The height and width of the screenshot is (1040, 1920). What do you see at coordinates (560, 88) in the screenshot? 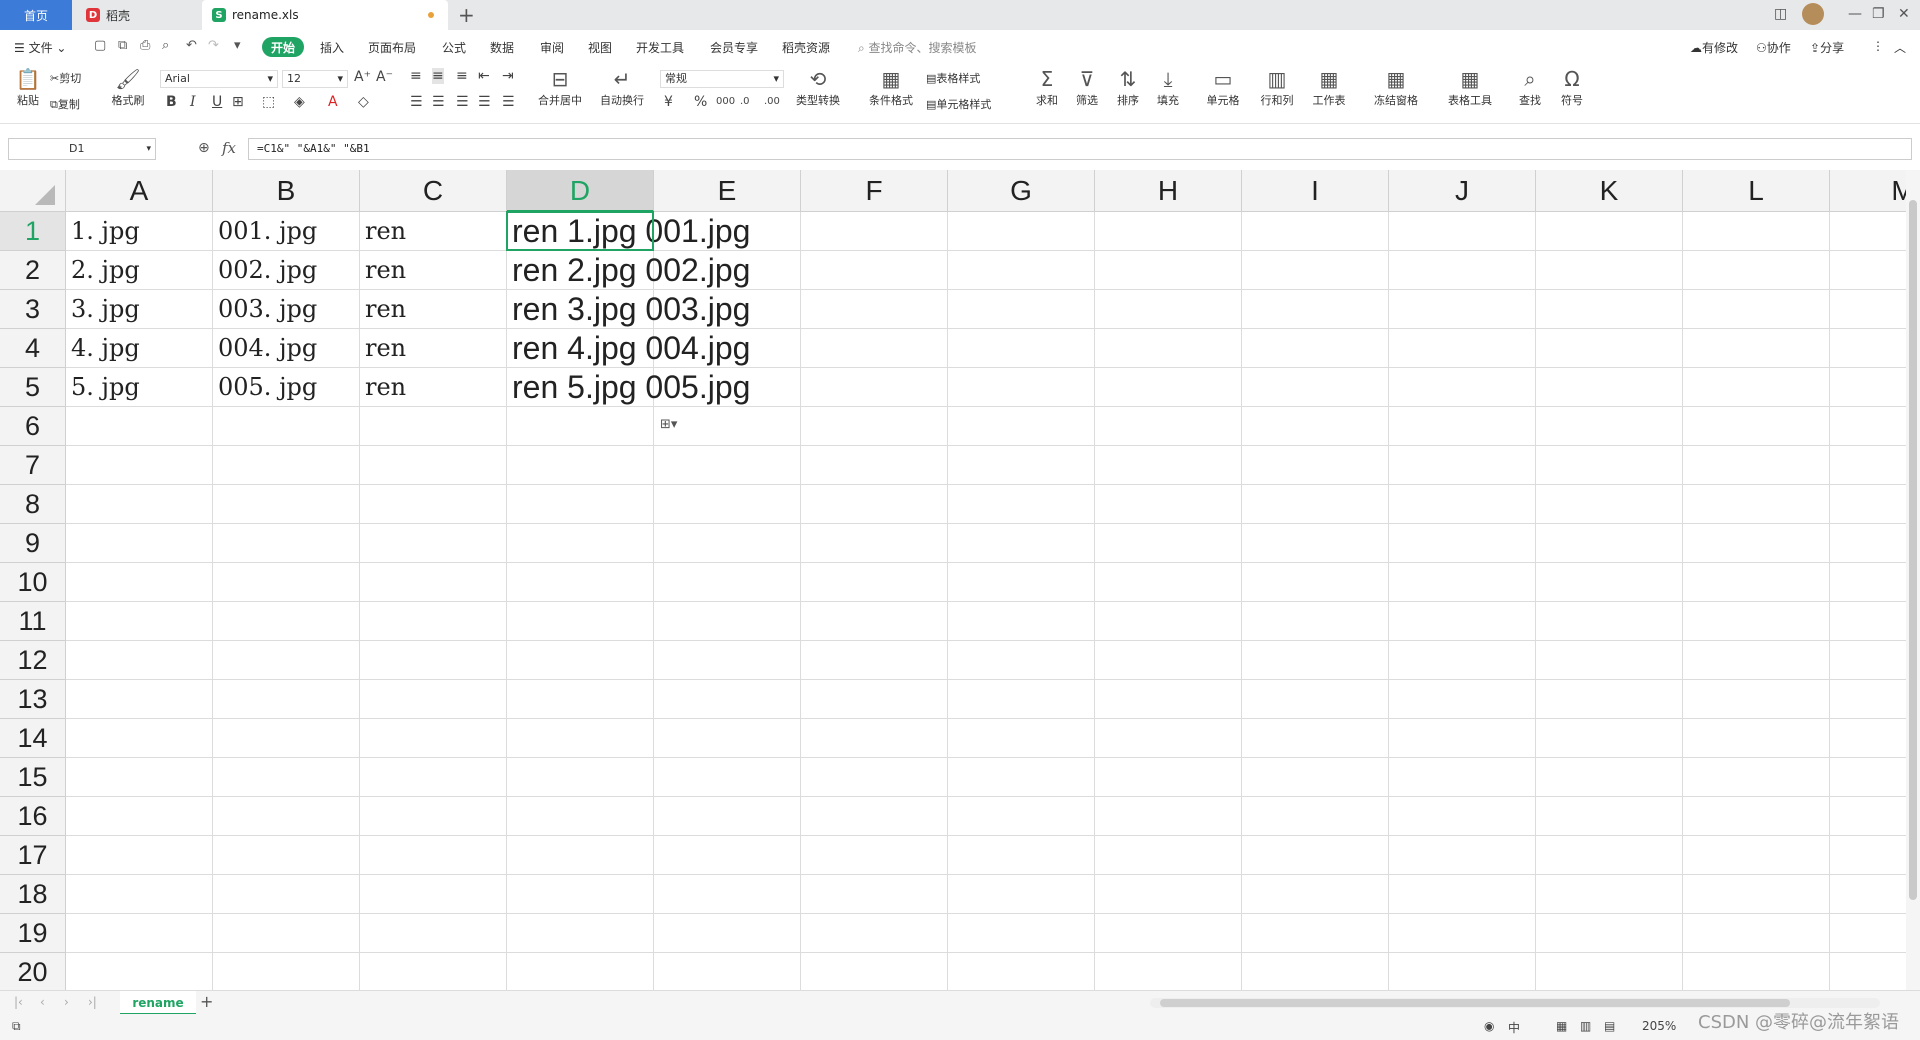
I see `merge-center-button: ⊟ 合并居中` at bounding box center [560, 88].